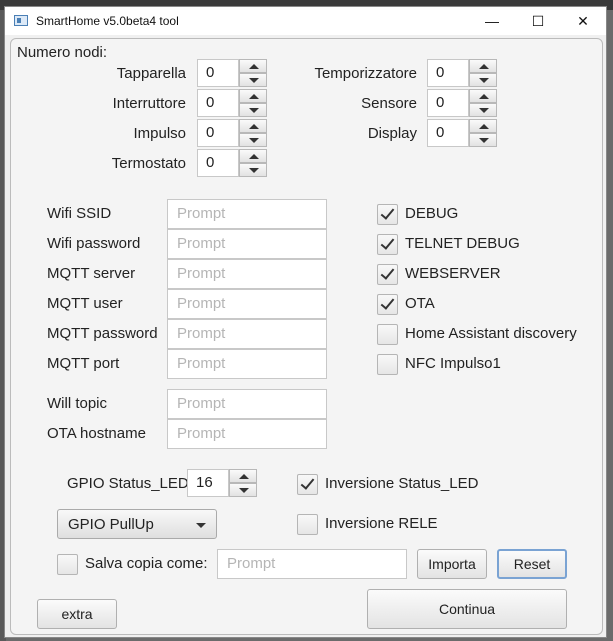  What do you see at coordinates (91, 273) in the screenshot?
I see `mqtt-server-label: MQTT server` at bounding box center [91, 273].